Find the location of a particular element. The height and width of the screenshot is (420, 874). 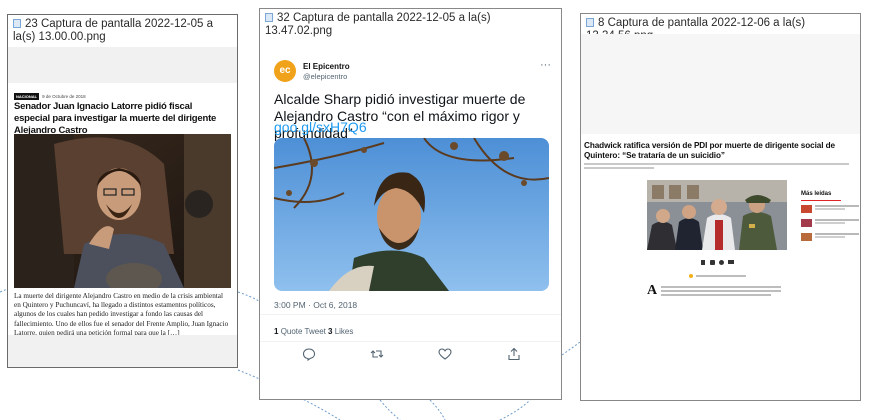

author-avatar is located at coordinates (691, 276).